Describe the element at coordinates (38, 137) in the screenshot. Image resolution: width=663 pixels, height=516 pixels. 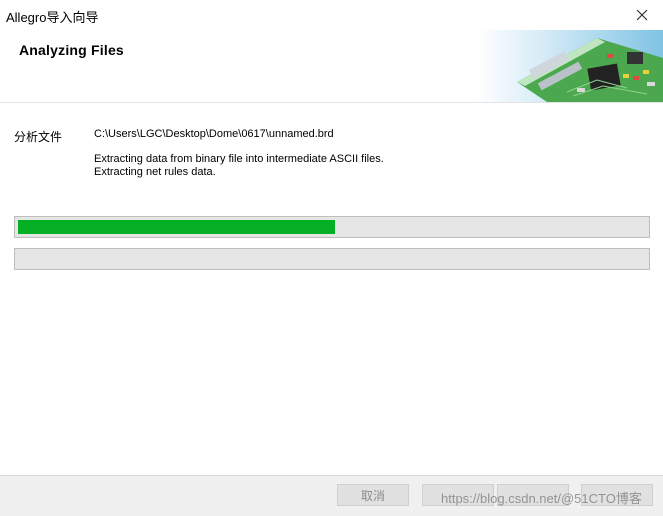
I see `file-label: 分析文件` at that location.